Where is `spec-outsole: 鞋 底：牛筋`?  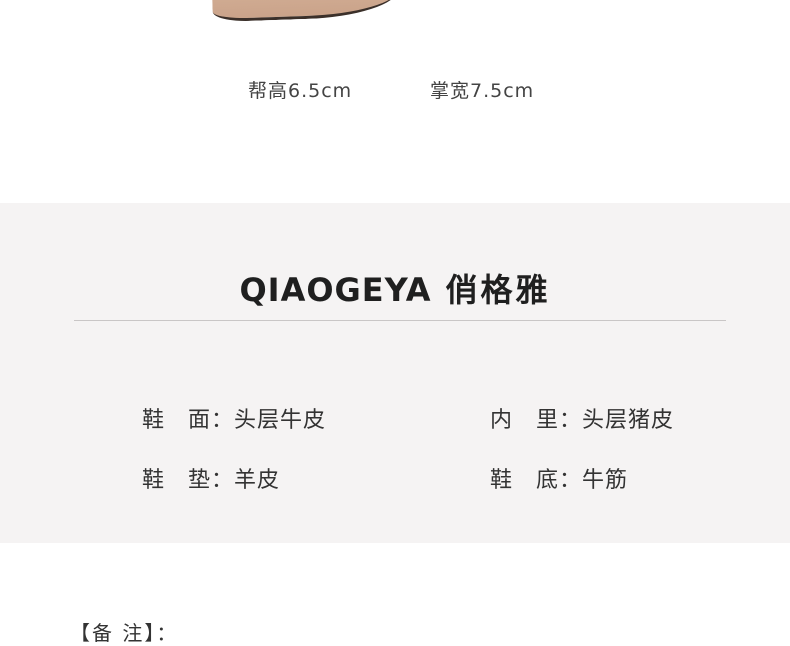 spec-outsole: 鞋 底：牛筋 is located at coordinates (545, 478).